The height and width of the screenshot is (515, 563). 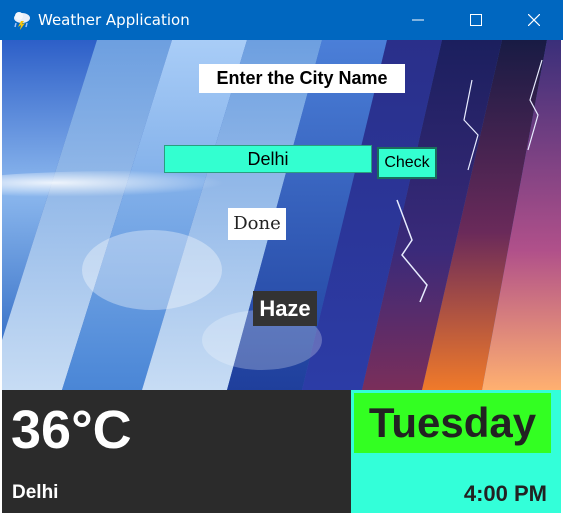 I want to click on status-label: Done, so click(x=257, y=224).